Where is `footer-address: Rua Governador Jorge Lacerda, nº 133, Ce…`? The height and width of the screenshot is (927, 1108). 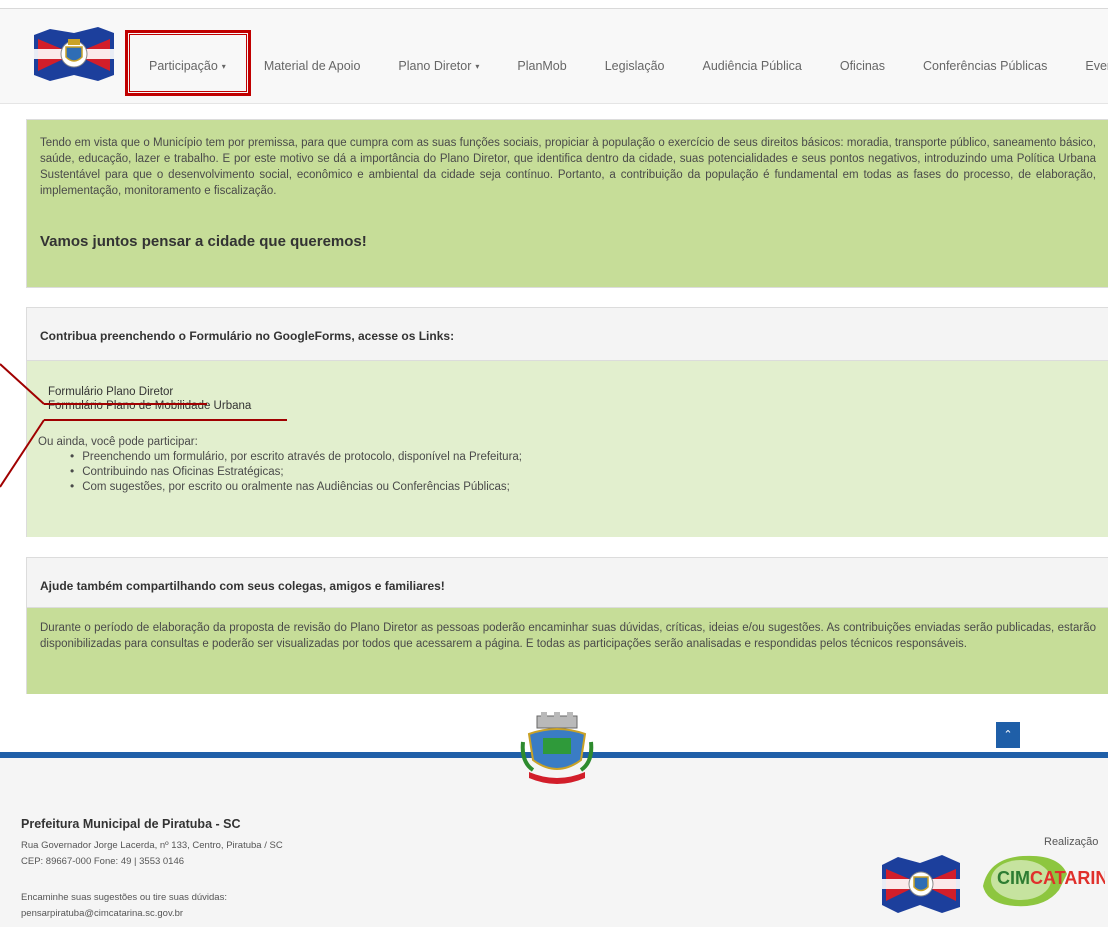 footer-address: Rua Governador Jorge Lacerda, nº 133, Ce… is located at coordinates (152, 854).